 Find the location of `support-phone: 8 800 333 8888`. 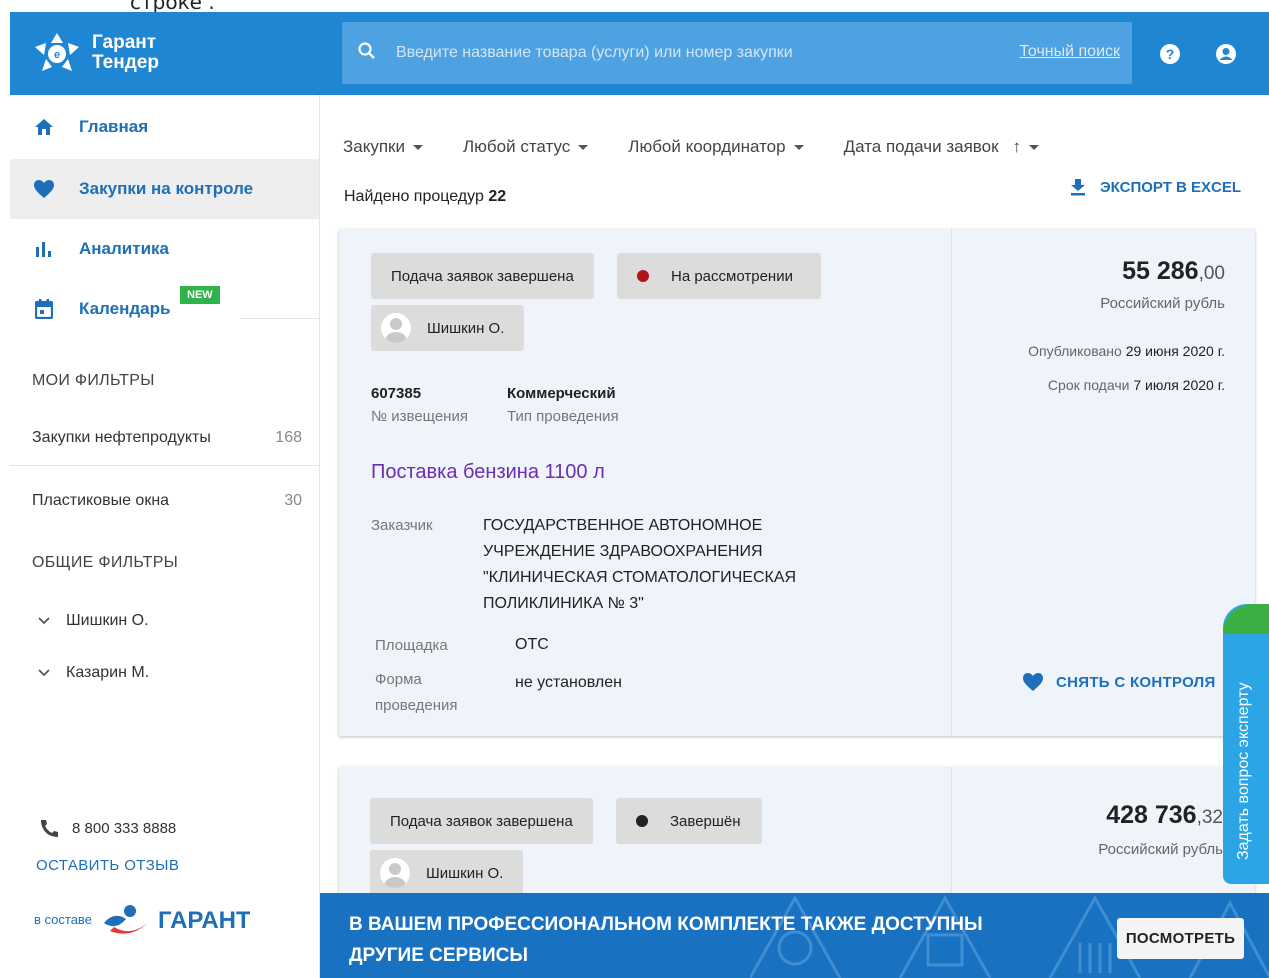

support-phone: 8 800 333 8888 is located at coordinates (107, 828).